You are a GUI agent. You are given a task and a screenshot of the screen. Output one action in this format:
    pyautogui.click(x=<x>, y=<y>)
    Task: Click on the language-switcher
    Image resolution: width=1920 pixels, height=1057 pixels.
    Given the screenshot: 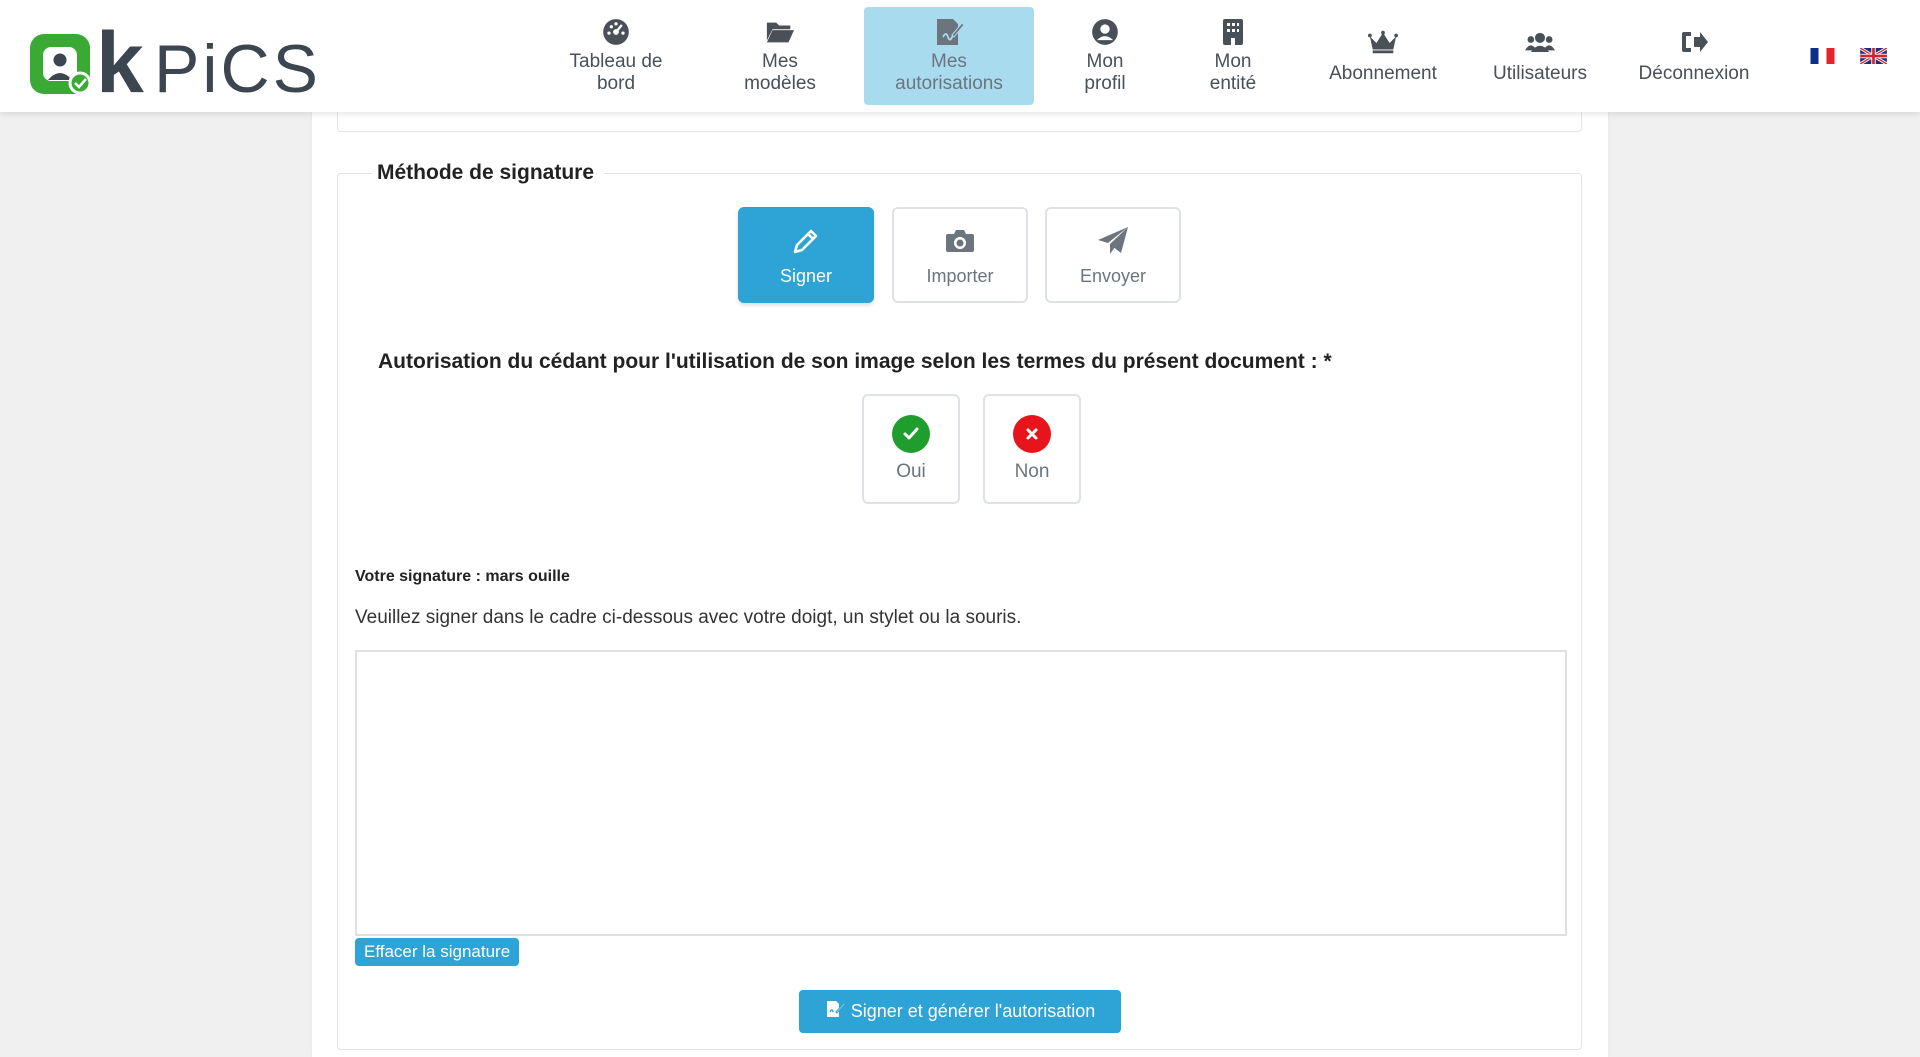 What is the action you would take?
    pyautogui.click(x=1848, y=56)
    